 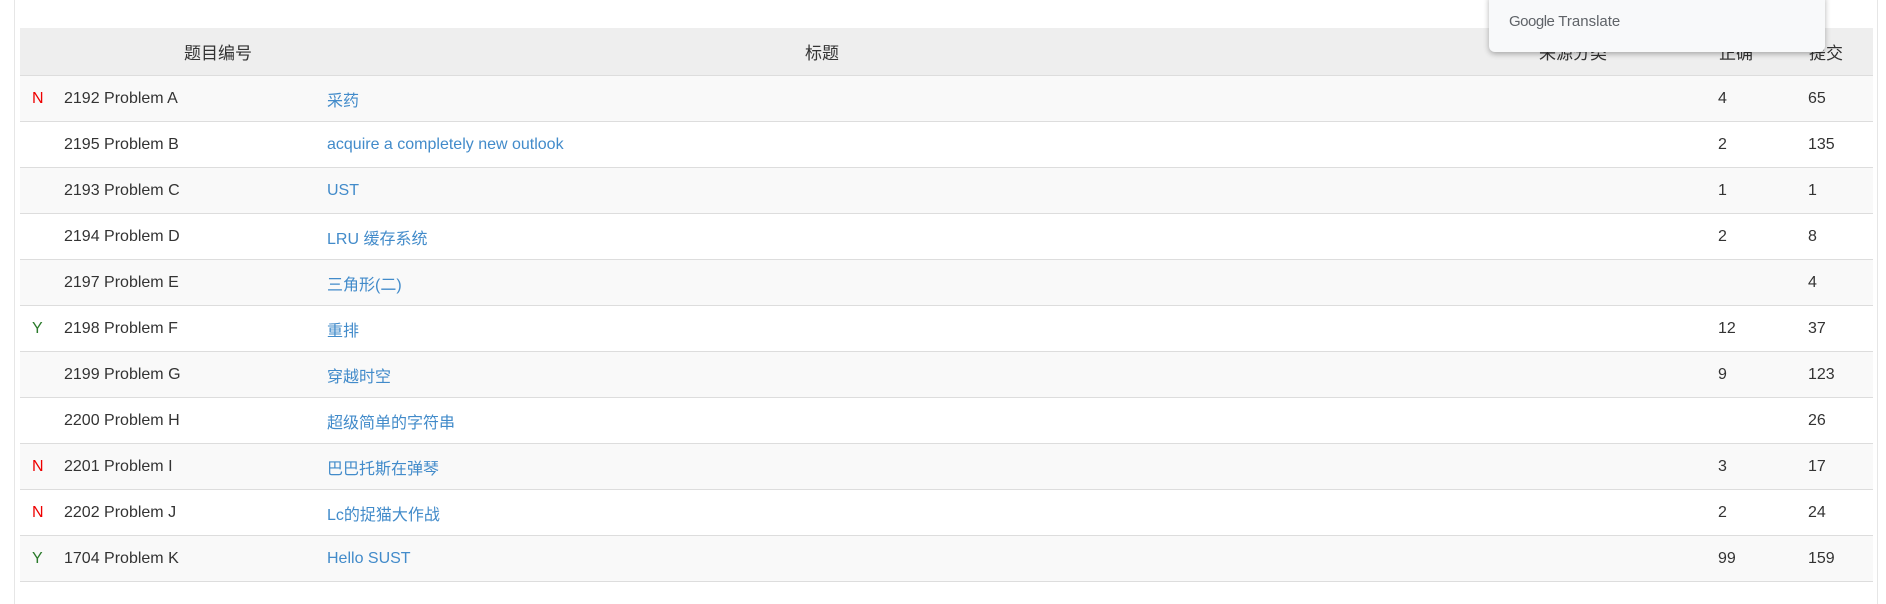 I want to click on problem-id: 2197 Problem E, so click(x=195, y=282).